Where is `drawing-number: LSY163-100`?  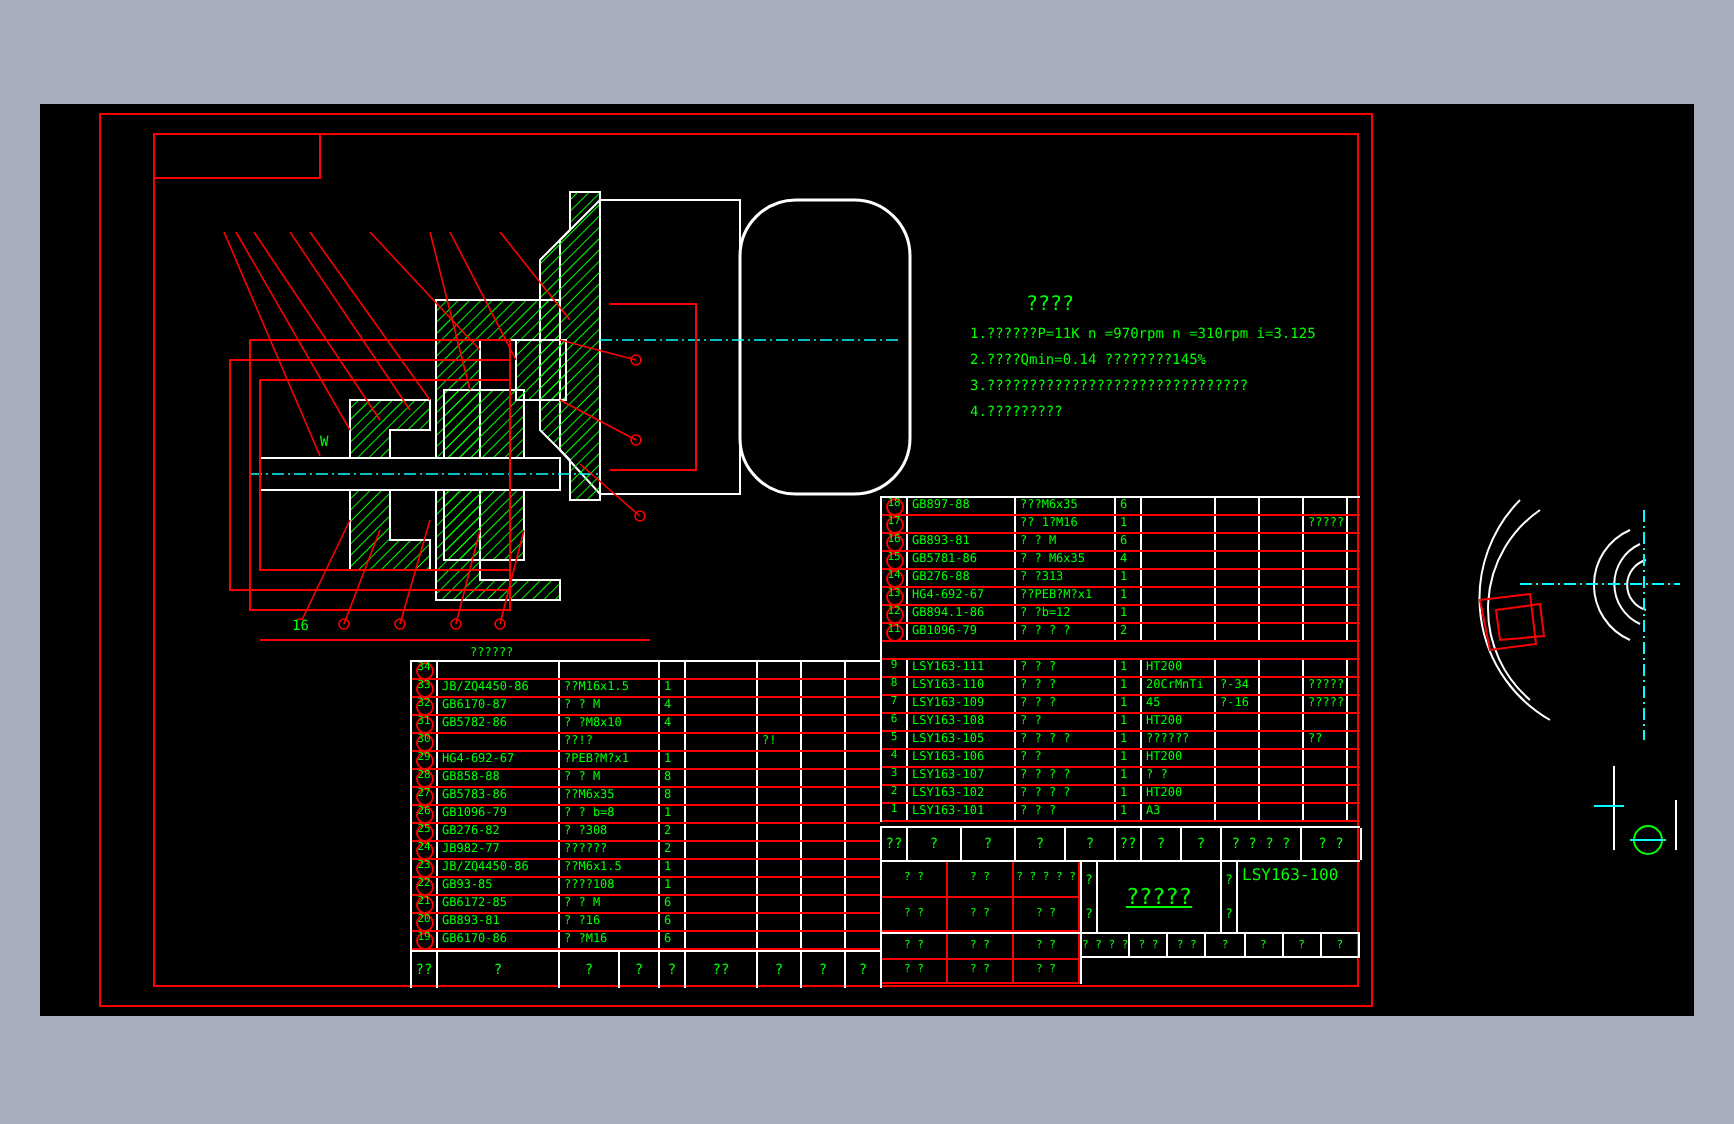
drawing-number: LSY163-100 is located at coordinates (1290, 876).